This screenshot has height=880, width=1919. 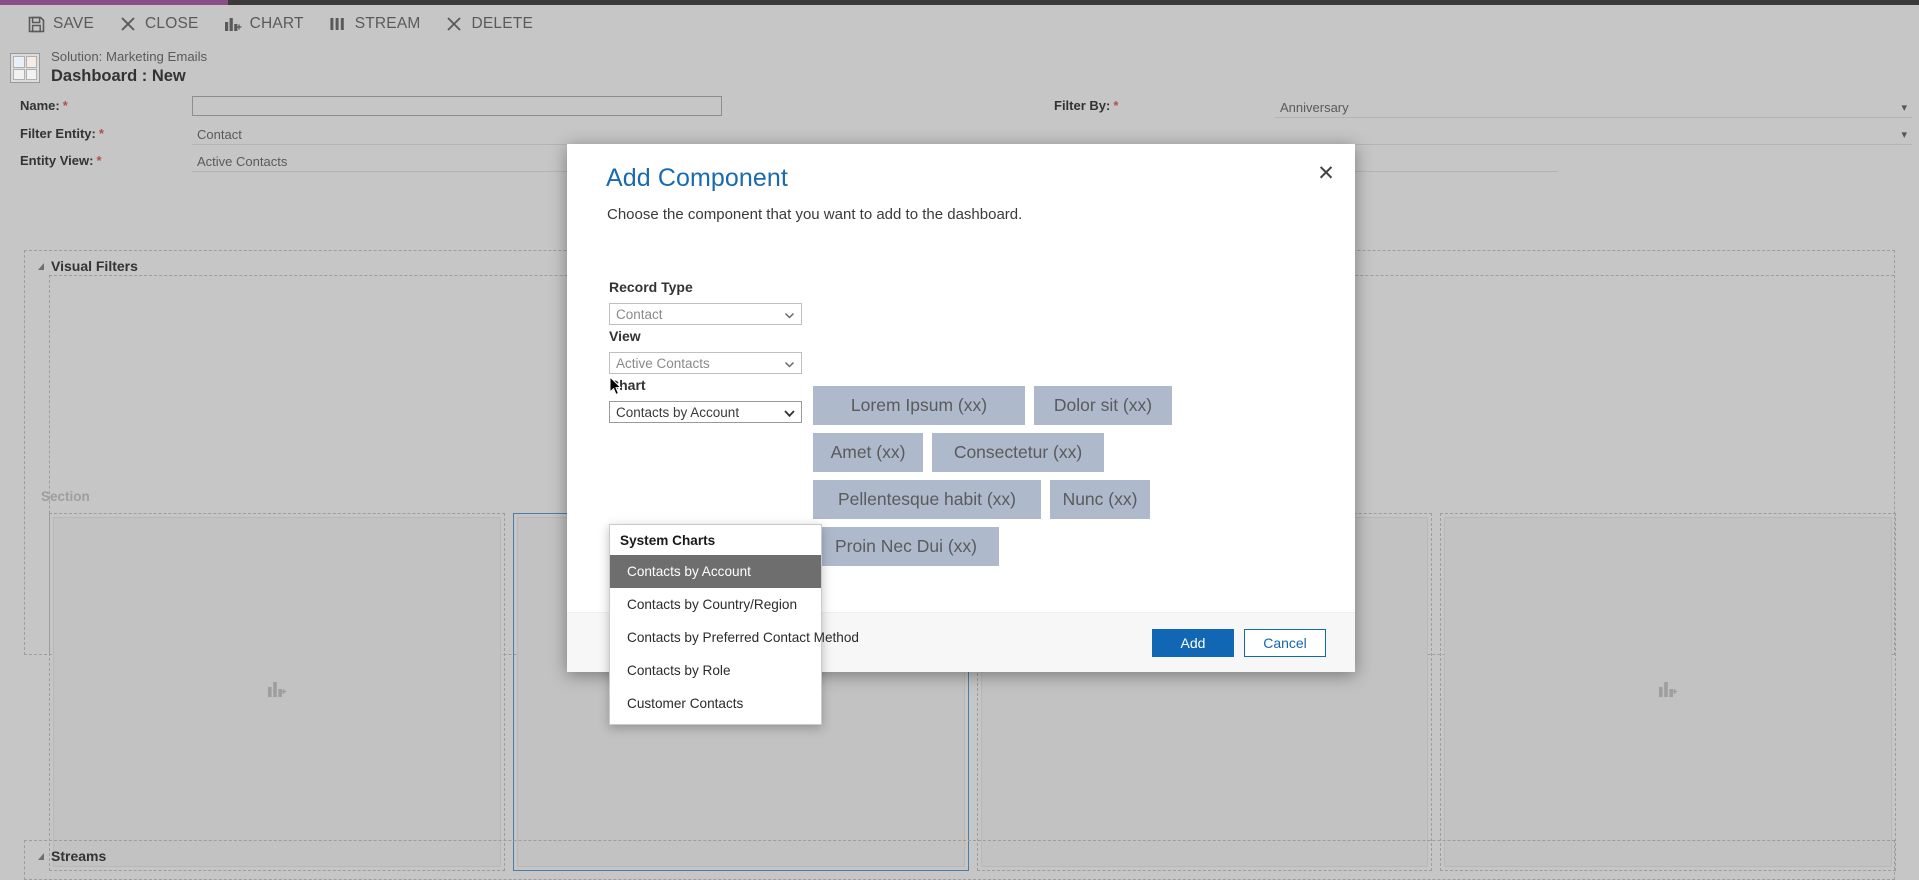 I want to click on dialog-title: Add Component, so click(x=697, y=178).